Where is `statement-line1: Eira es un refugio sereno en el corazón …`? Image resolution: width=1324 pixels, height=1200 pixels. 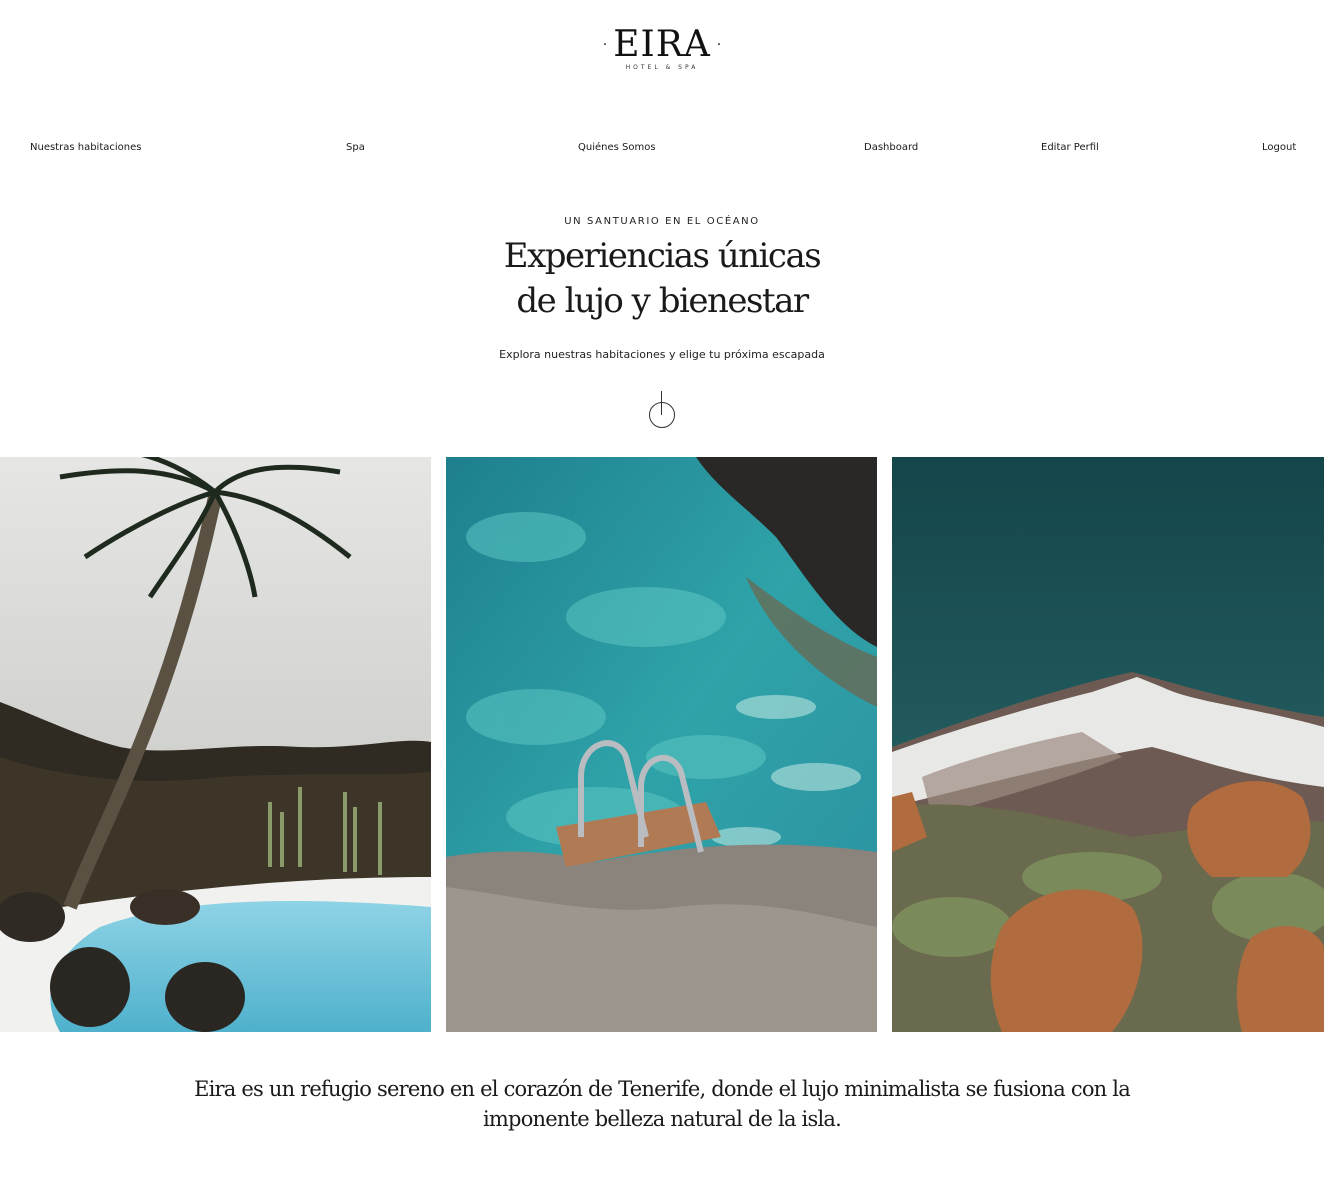
statement-line1: Eira es un refugio sereno en el corazón … is located at coordinates (662, 1089).